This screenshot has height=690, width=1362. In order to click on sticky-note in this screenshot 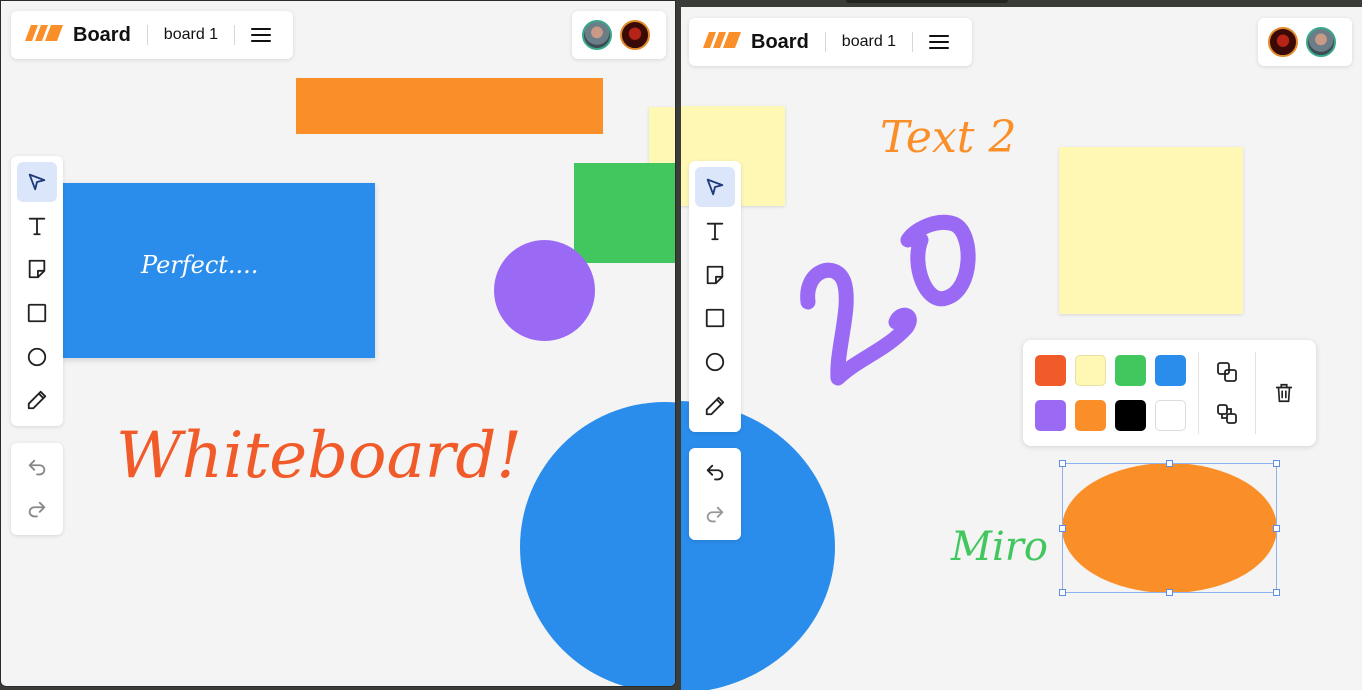, I will do `click(1151, 230)`.